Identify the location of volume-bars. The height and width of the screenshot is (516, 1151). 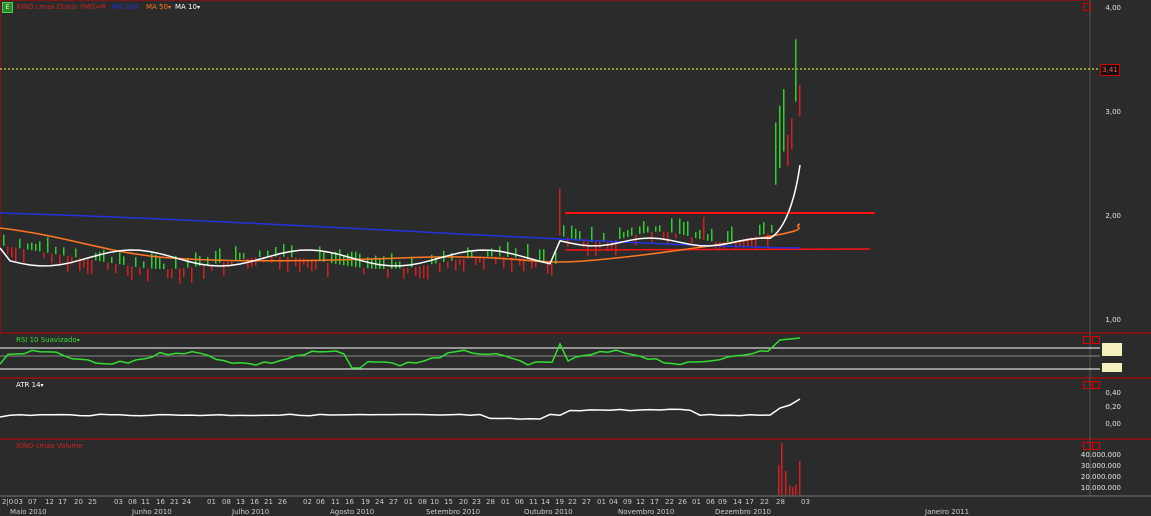
(789, 469).